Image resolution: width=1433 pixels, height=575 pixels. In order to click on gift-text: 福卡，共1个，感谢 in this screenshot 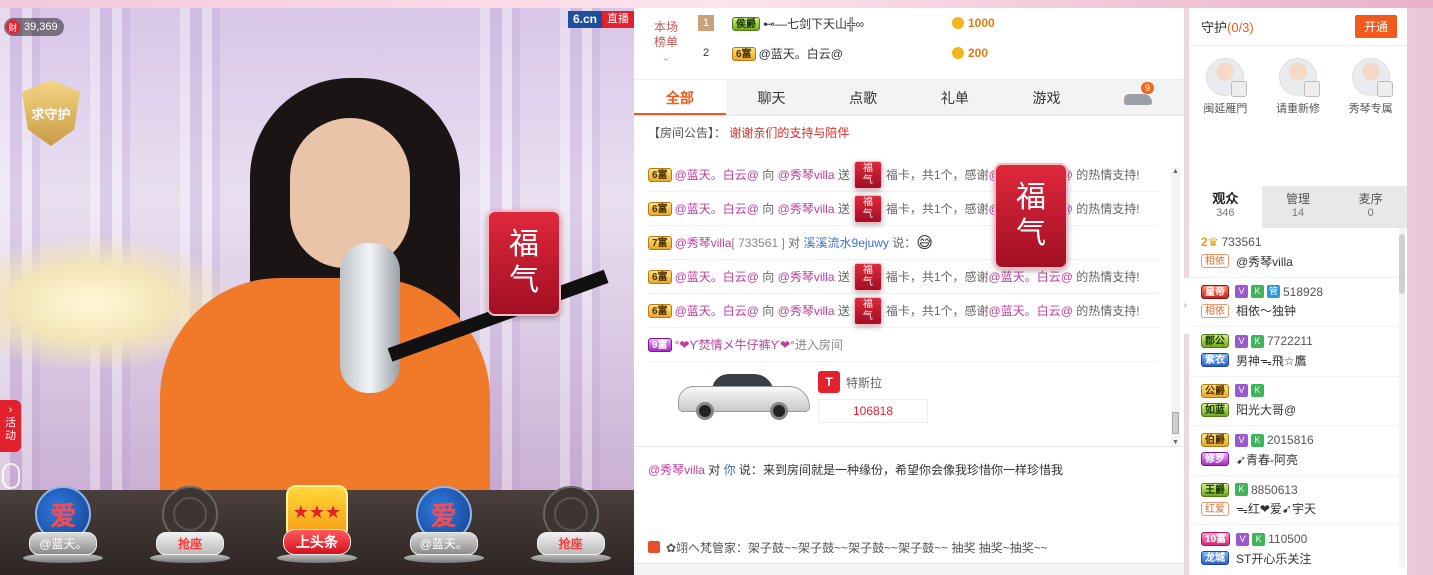, I will do `click(937, 209)`.